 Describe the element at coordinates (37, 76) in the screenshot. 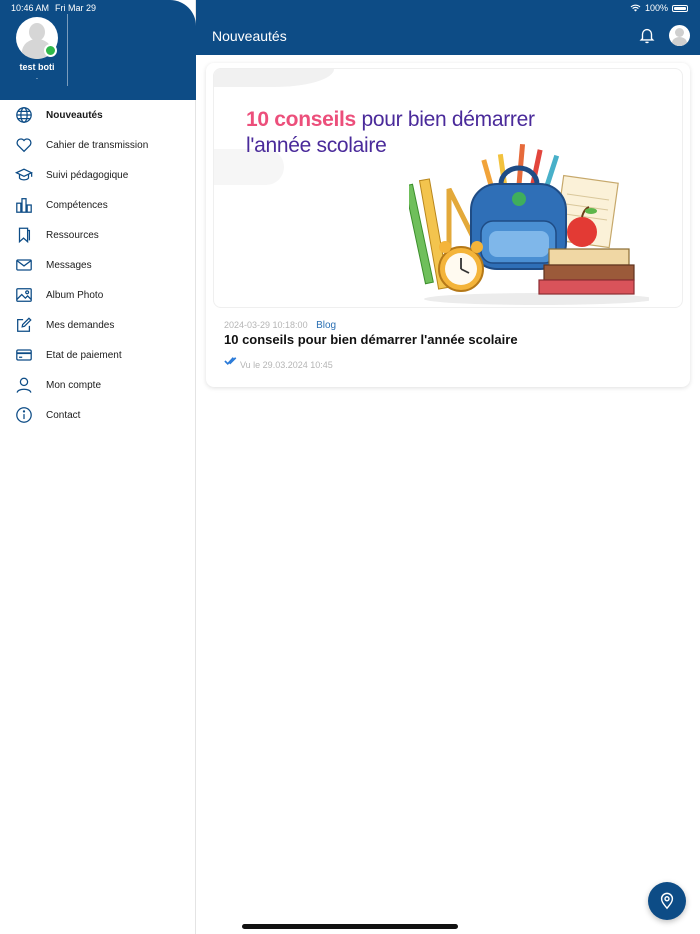

I see `user-subtitle: .` at that location.